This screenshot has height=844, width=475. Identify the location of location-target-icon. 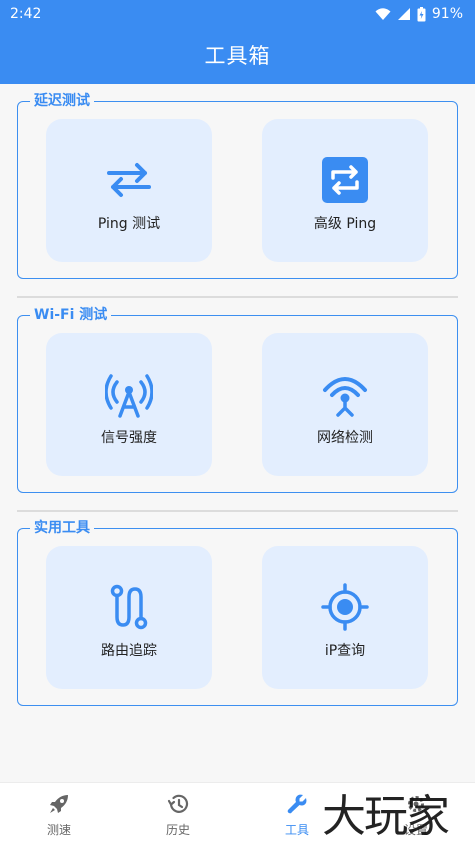
(345, 607).